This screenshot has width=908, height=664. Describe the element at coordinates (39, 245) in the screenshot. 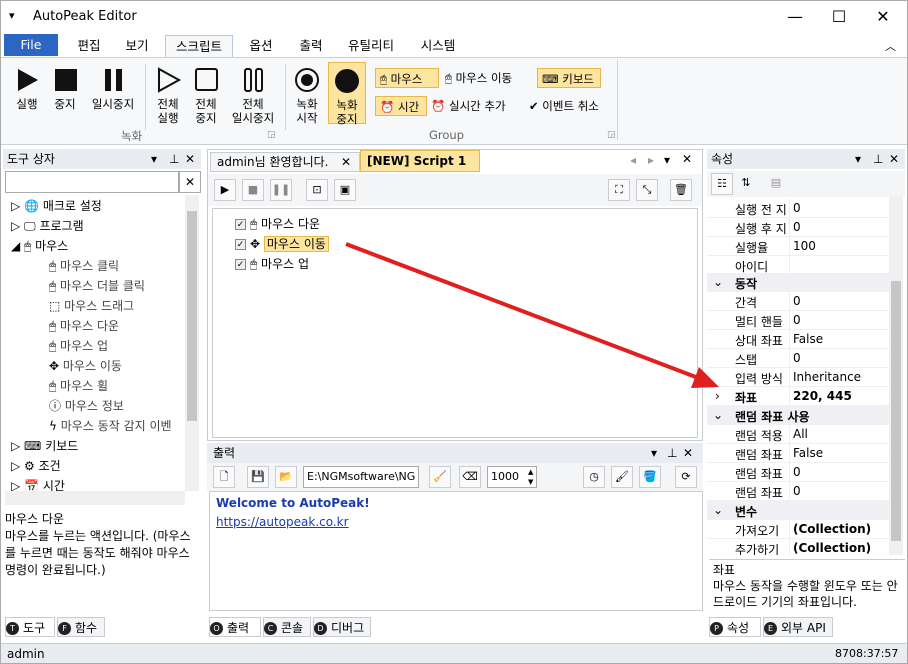

I see `tree-item-mouse: ◢ 🖱 마우스` at that location.